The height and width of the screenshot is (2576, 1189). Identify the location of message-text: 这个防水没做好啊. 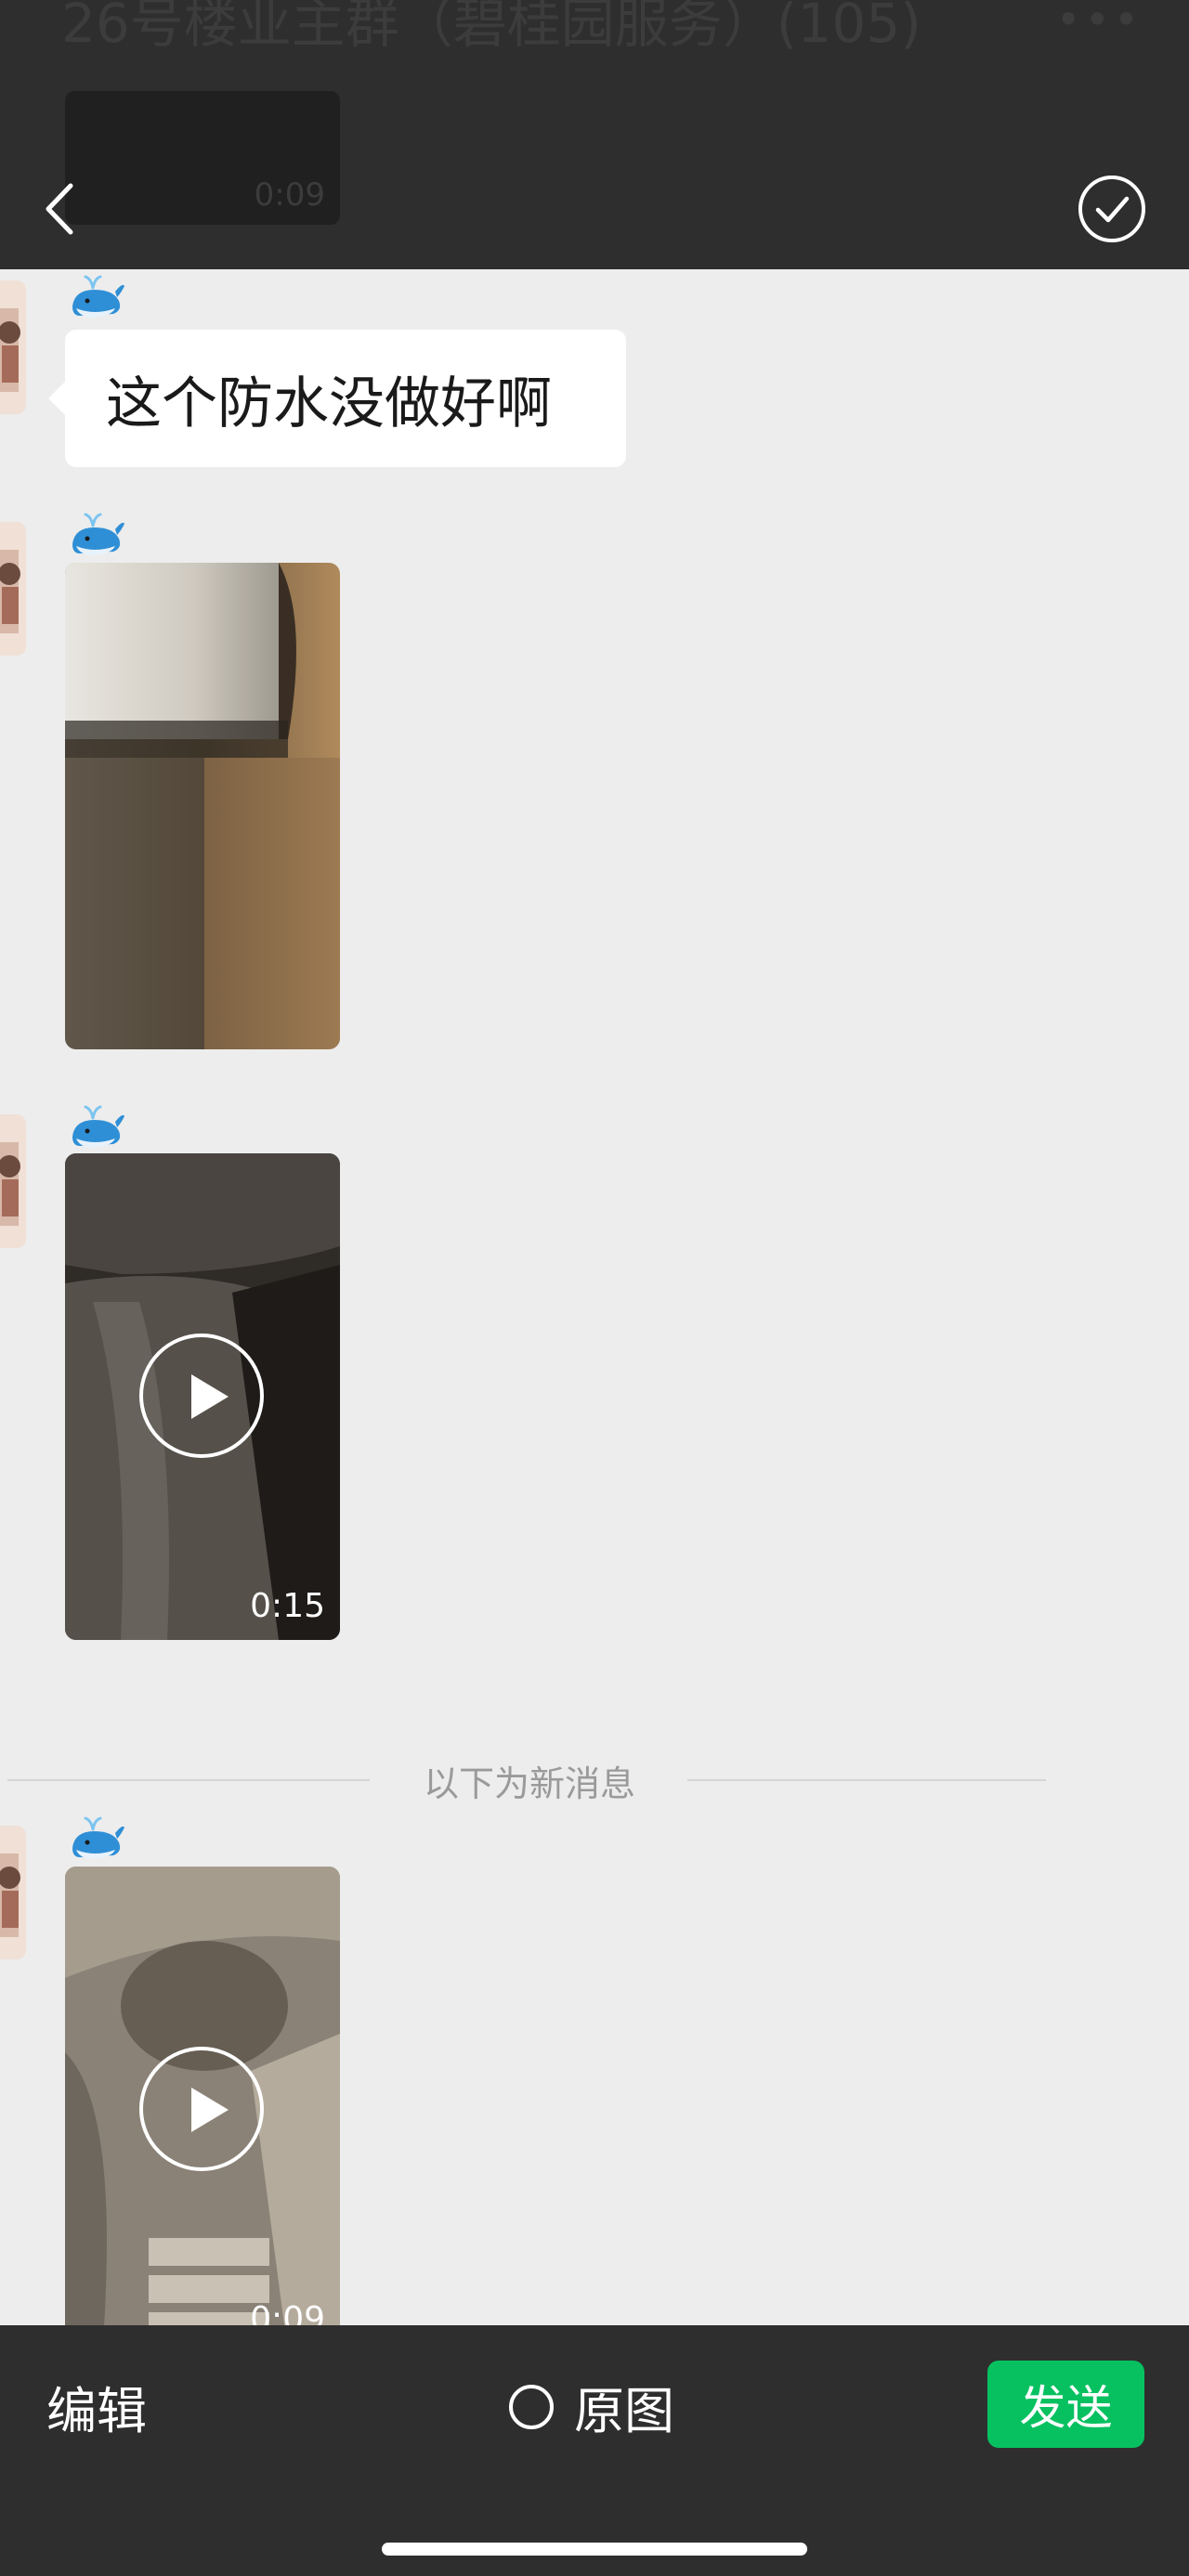
(329, 403).